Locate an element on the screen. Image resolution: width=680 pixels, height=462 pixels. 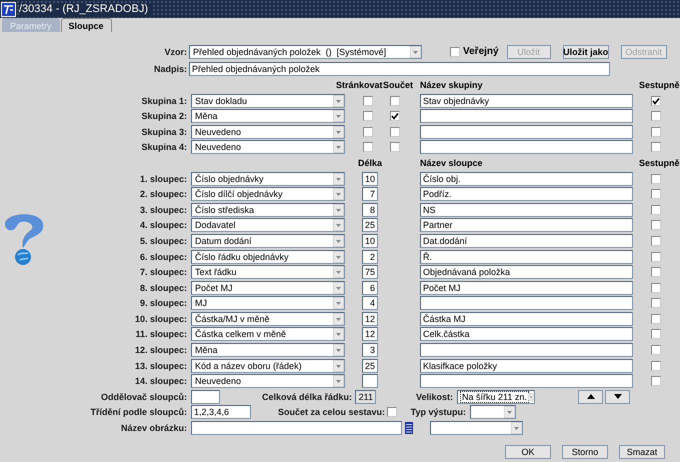
dropdown: Na šířku 211 zn. is located at coordinates (496, 397).